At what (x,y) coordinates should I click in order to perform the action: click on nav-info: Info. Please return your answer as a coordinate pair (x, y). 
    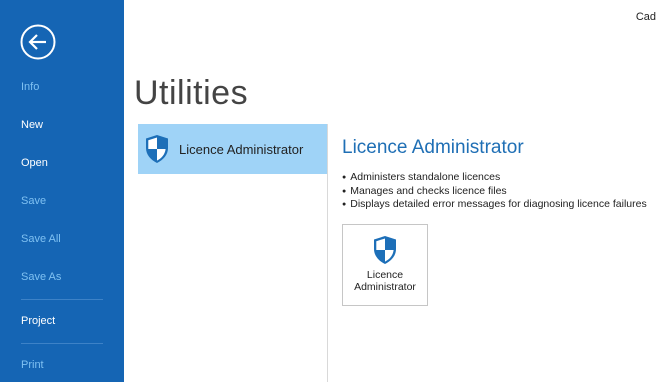
    Looking at the image, I should click on (30, 87).